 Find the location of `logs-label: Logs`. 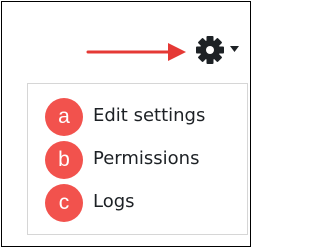

logs-label: Logs is located at coordinates (114, 201).